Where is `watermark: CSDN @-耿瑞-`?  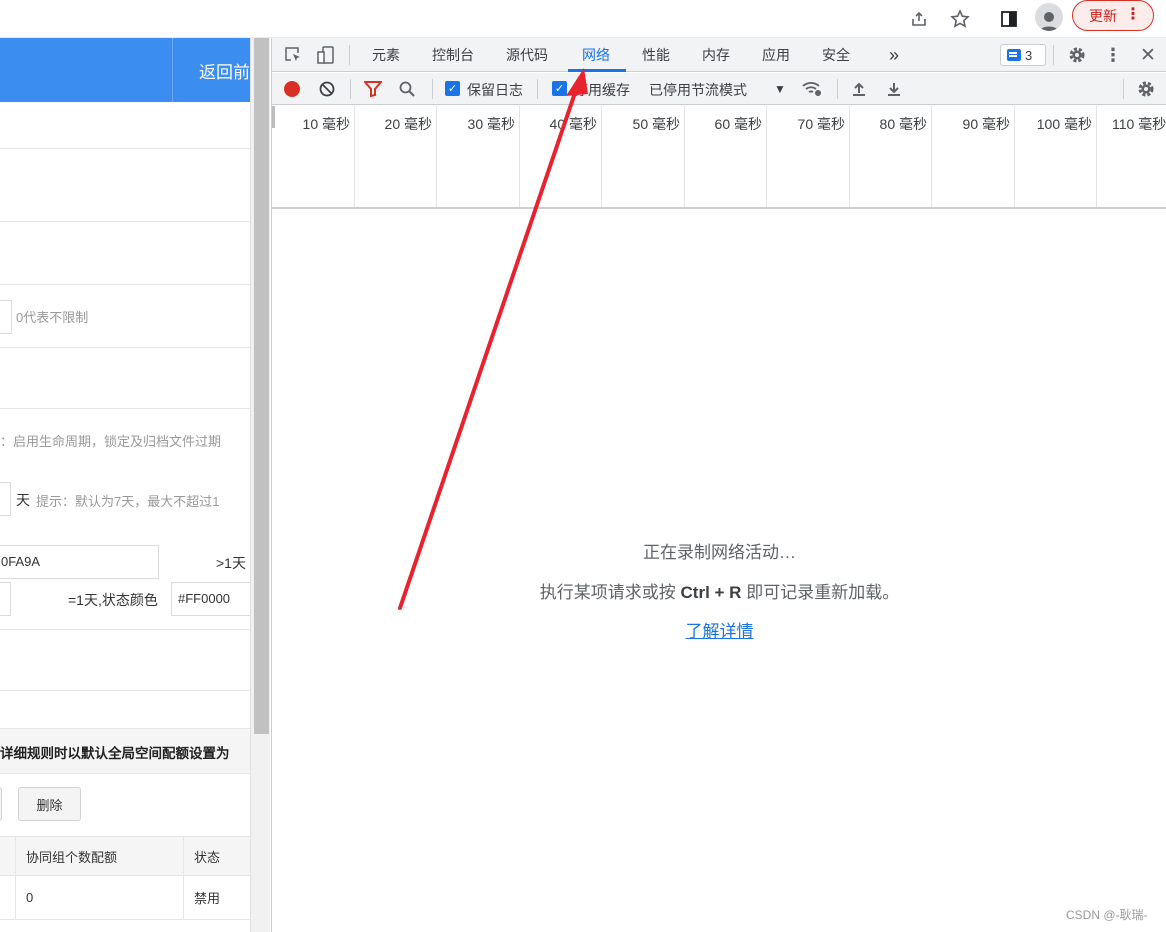
watermark: CSDN @-耿瑞- is located at coordinates (1107, 915).